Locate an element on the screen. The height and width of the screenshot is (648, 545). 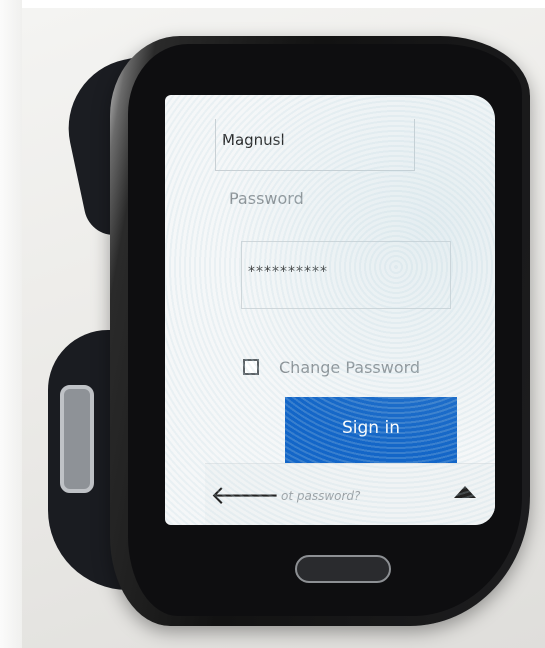
sign-in-button: Sign in is located at coordinates (371, 430).